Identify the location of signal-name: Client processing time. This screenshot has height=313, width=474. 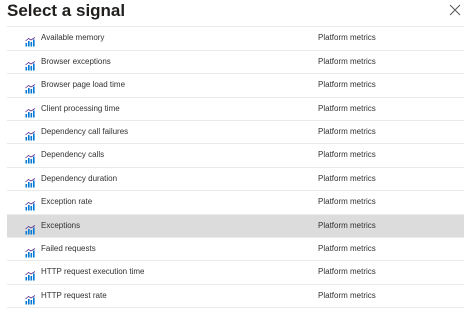
(80, 108).